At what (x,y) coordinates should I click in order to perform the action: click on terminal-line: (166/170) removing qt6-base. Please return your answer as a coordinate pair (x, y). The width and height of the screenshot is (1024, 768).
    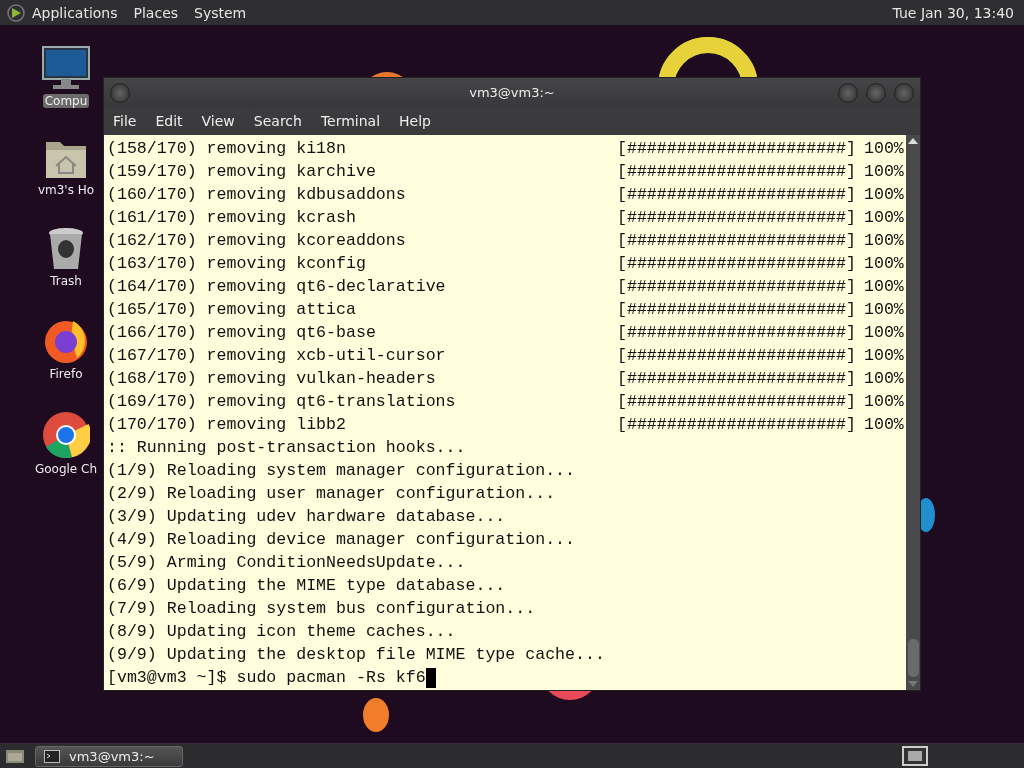
    Looking at the image, I should click on (241, 333).